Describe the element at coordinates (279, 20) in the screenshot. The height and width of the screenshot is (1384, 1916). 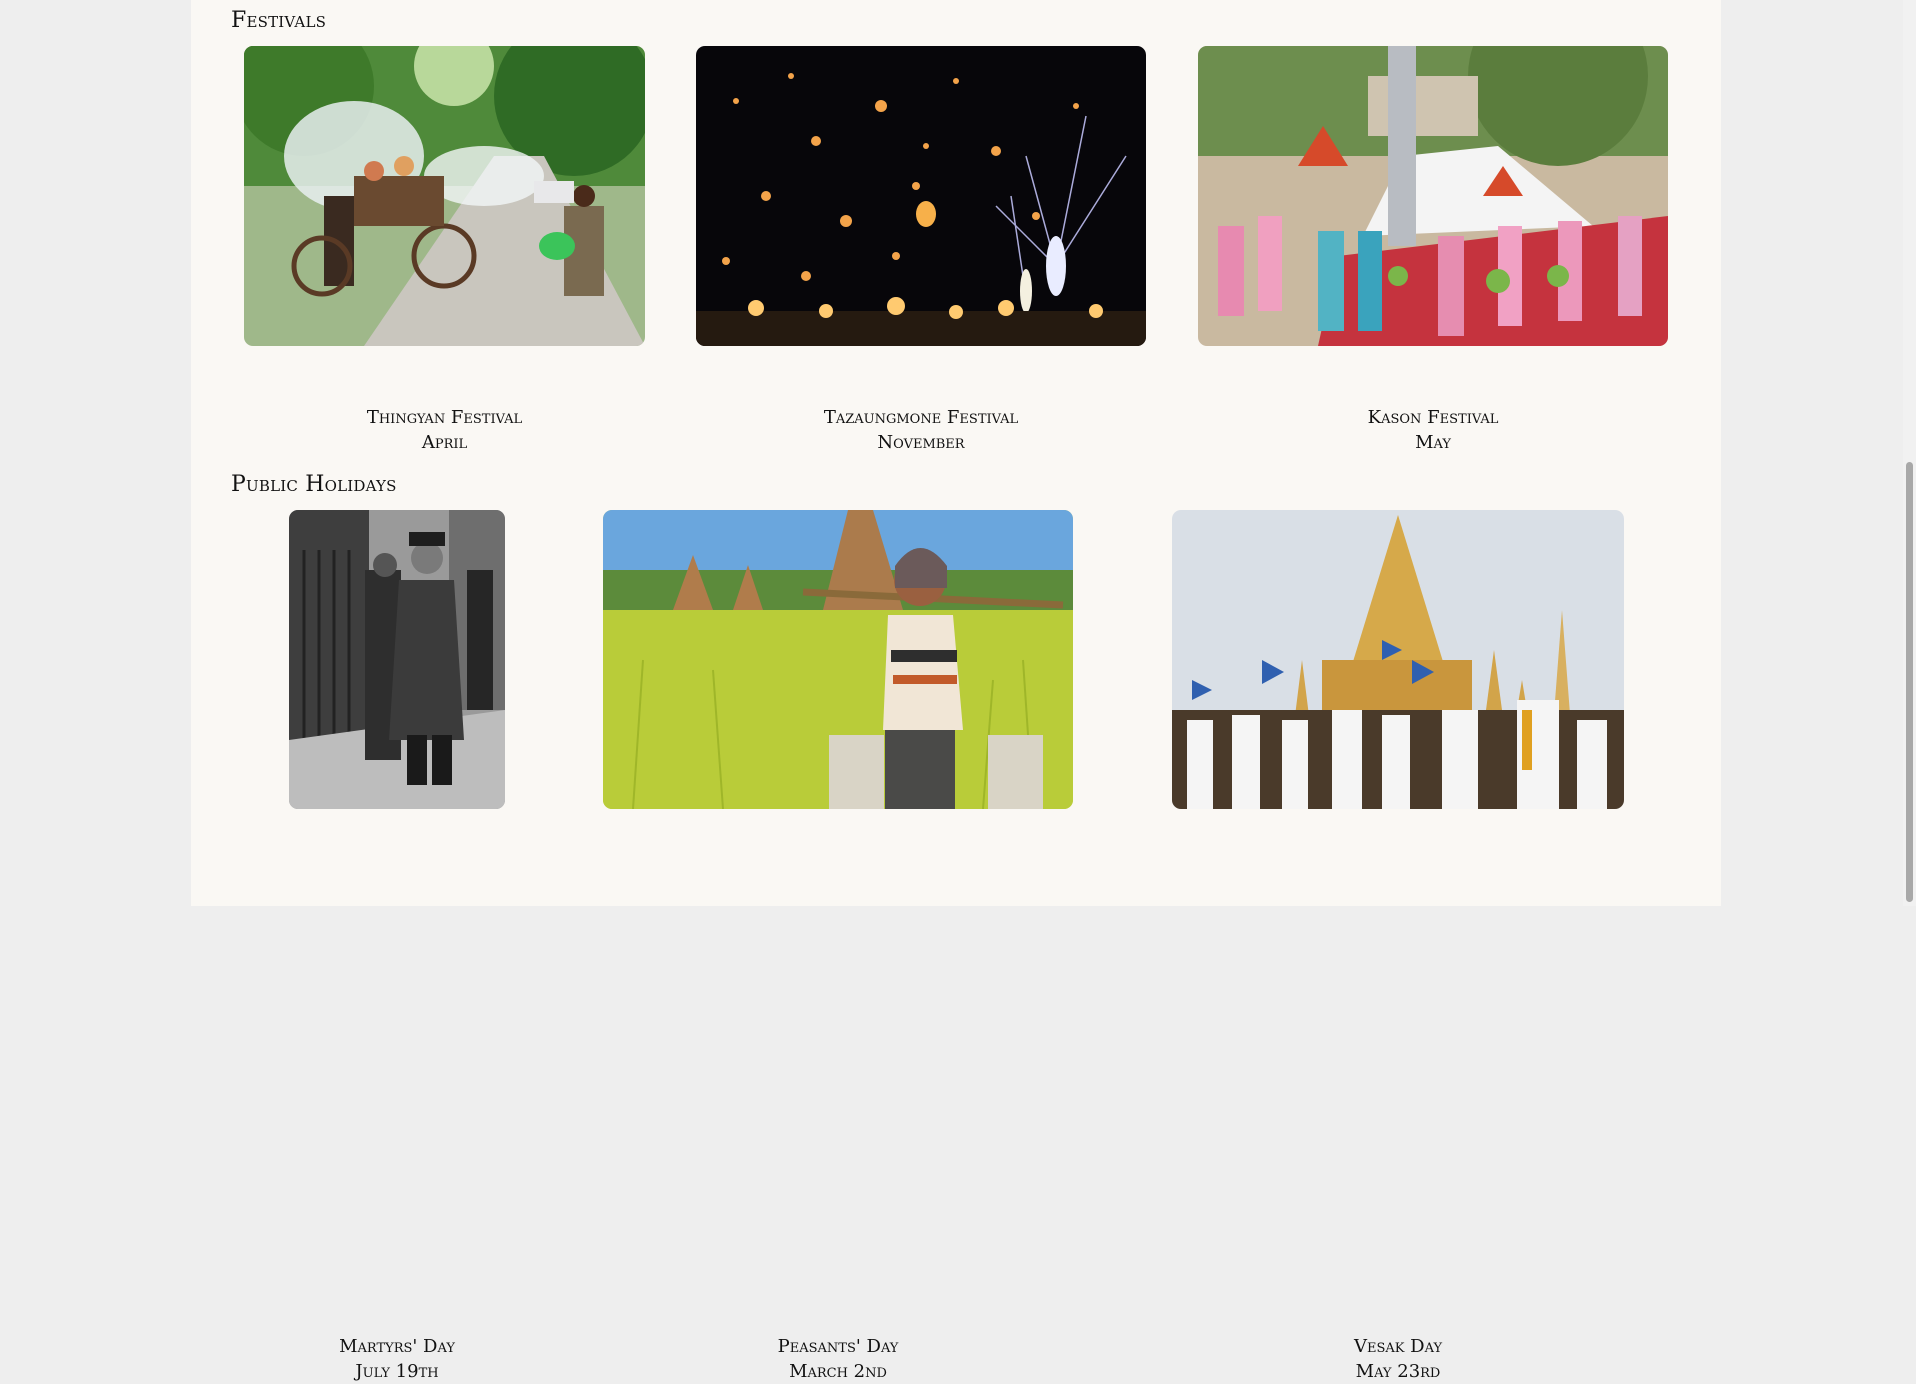
I see `festivals-heading: Festivals` at that location.